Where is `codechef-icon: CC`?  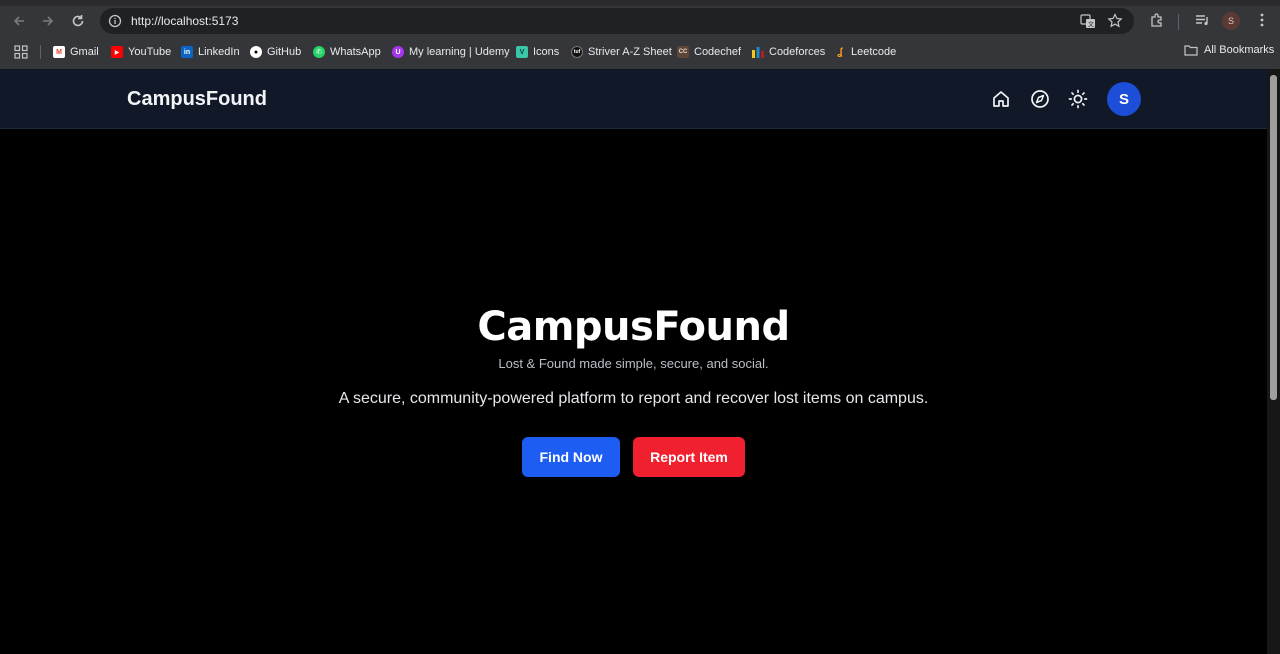 codechef-icon: CC is located at coordinates (683, 52).